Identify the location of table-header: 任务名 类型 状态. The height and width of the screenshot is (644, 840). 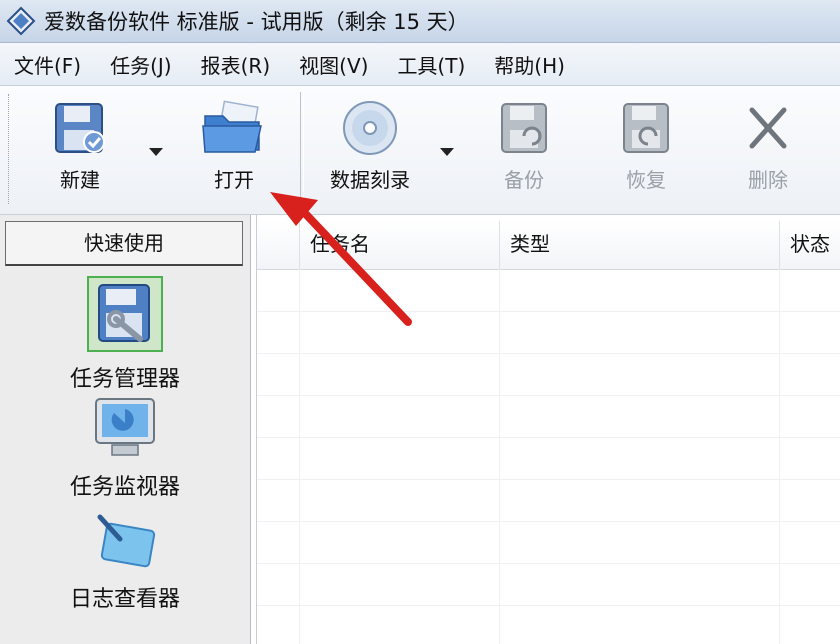
(548, 245).